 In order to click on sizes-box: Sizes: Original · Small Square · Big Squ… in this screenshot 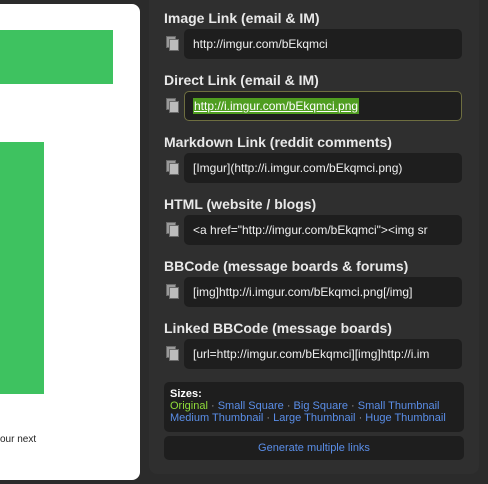, I will do `click(314, 407)`.